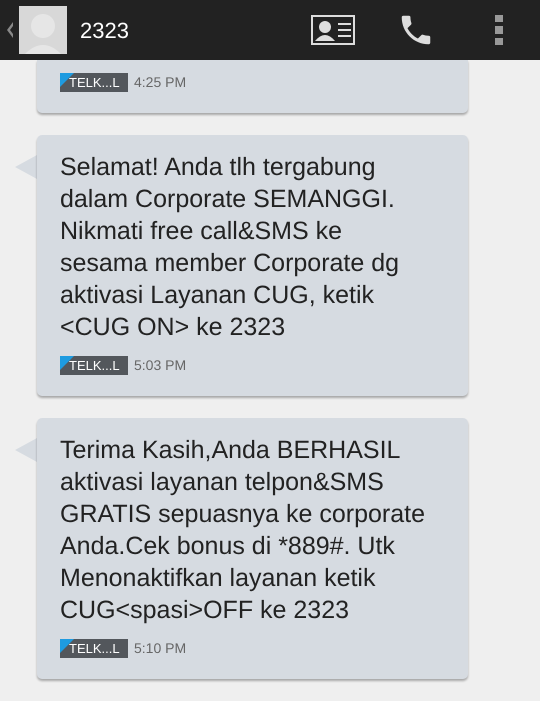 The width and height of the screenshot is (540, 701). What do you see at coordinates (333, 30) in the screenshot?
I see `contact-card-icon` at bounding box center [333, 30].